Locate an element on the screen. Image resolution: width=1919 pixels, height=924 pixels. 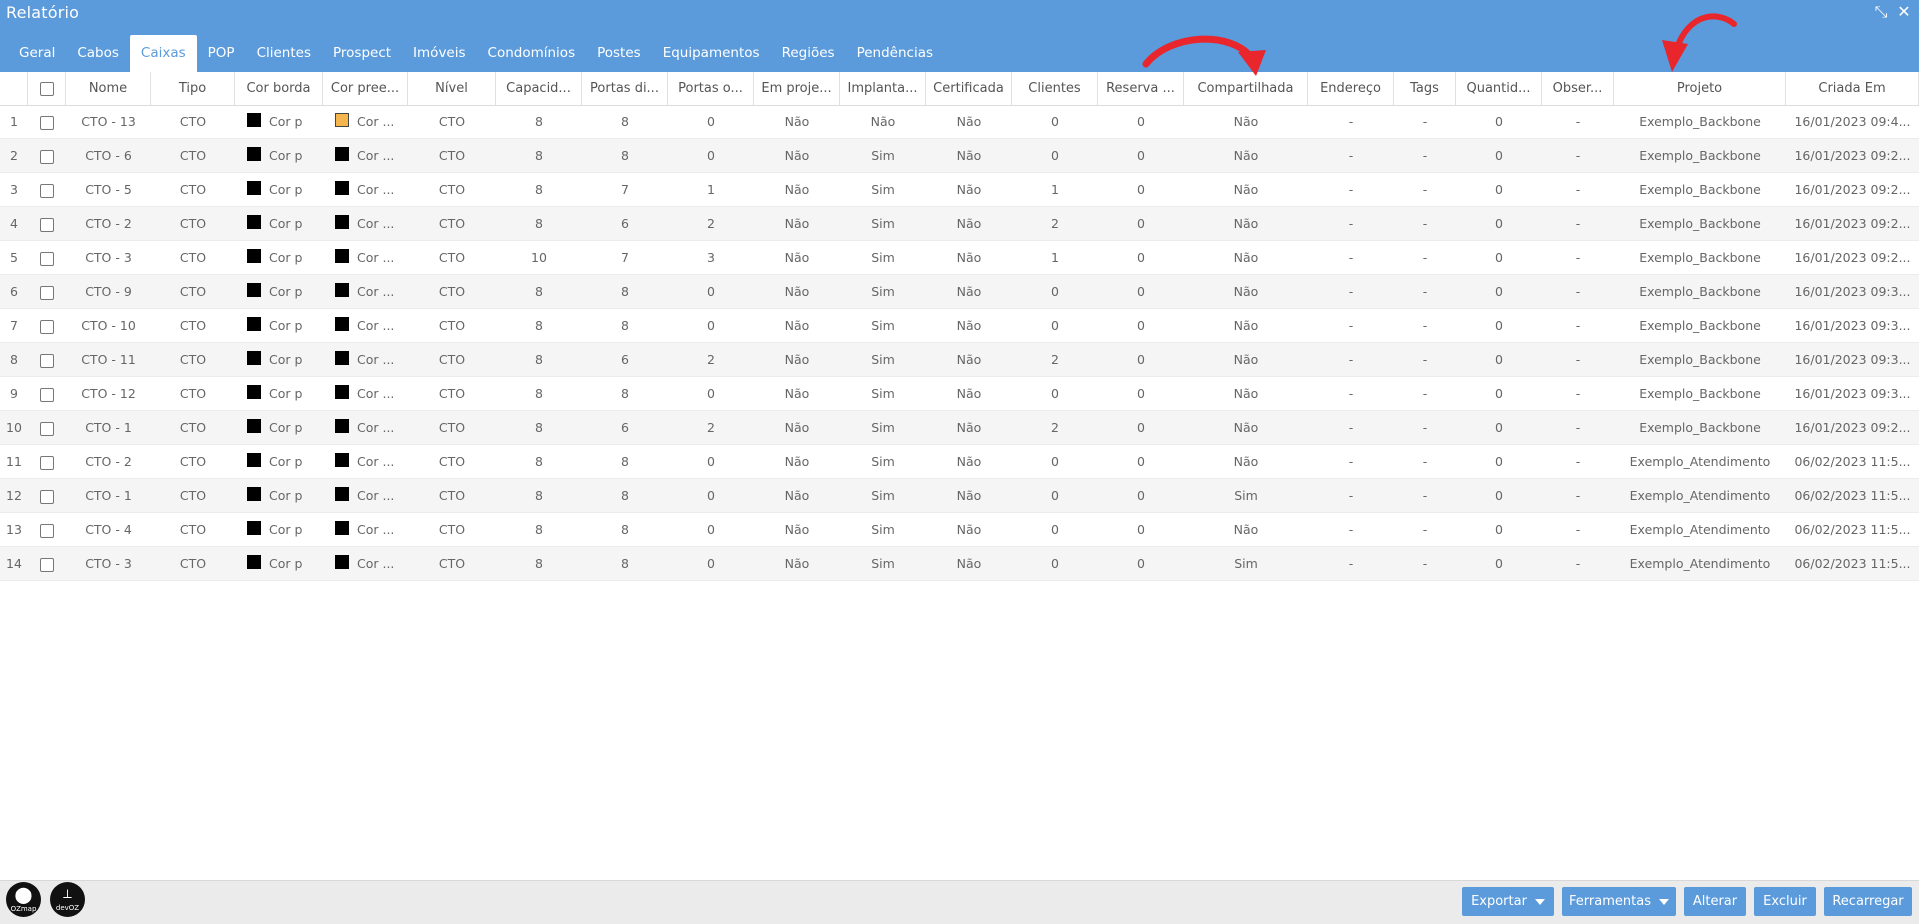
header-projeto: Projeto is located at coordinates (1700, 88).